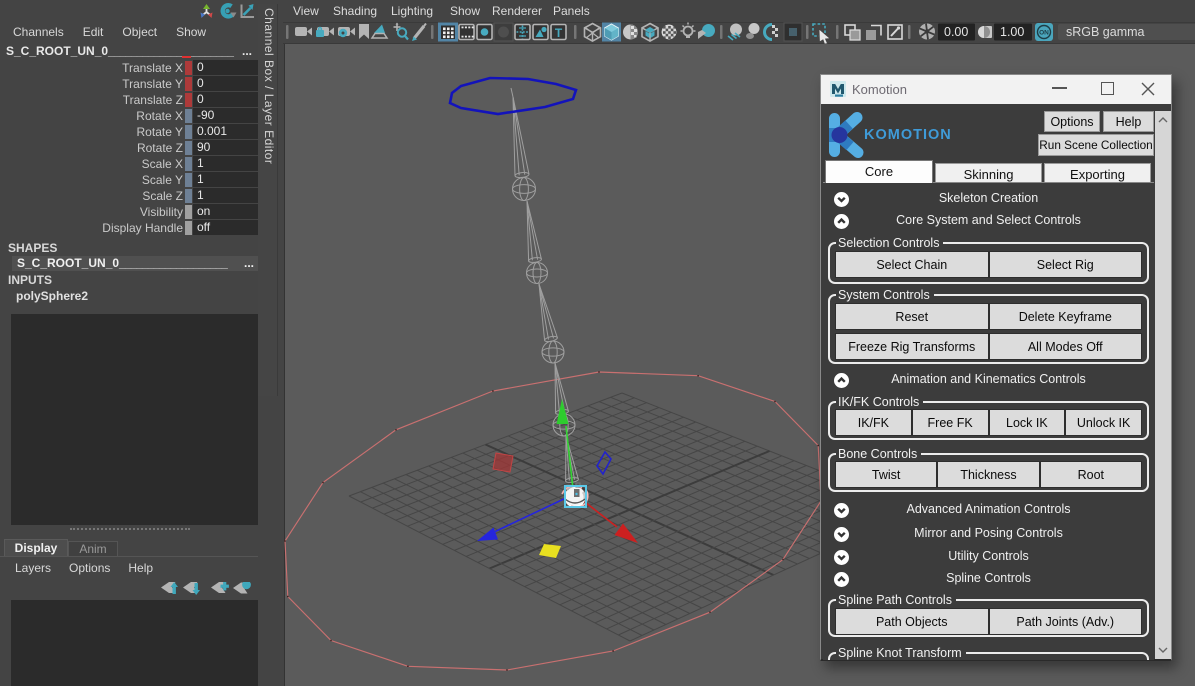 This screenshot has width=1195, height=686. What do you see at coordinates (956, 32) in the screenshot?
I see `svg-text: 0.00` at bounding box center [956, 32].